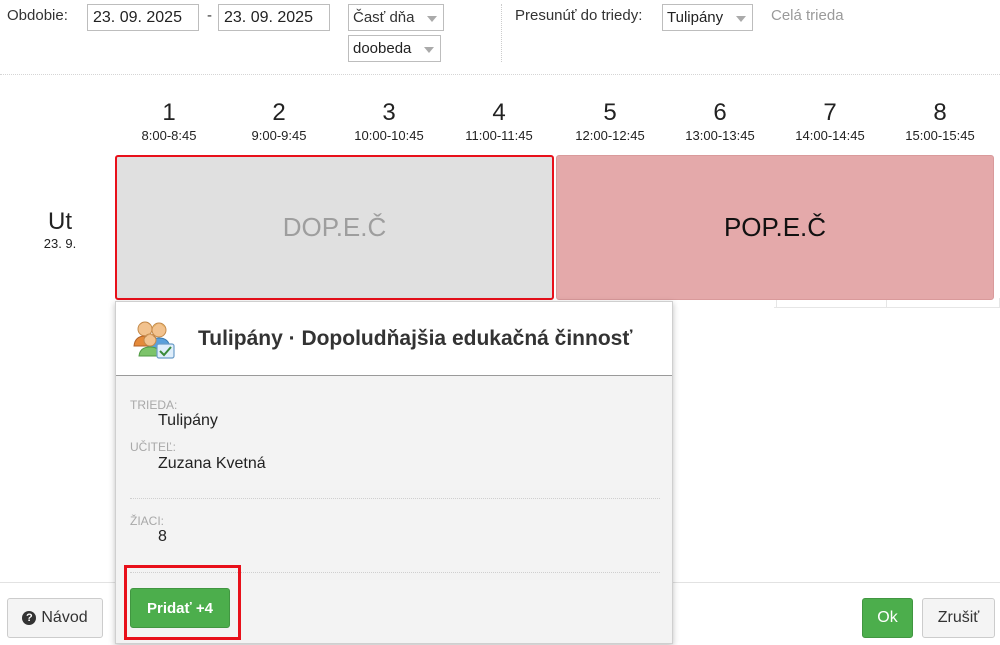 This screenshot has height=645, width=1000. Describe the element at coordinates (720, 112) in the screenshot. I see `period-number: 6` at that location.